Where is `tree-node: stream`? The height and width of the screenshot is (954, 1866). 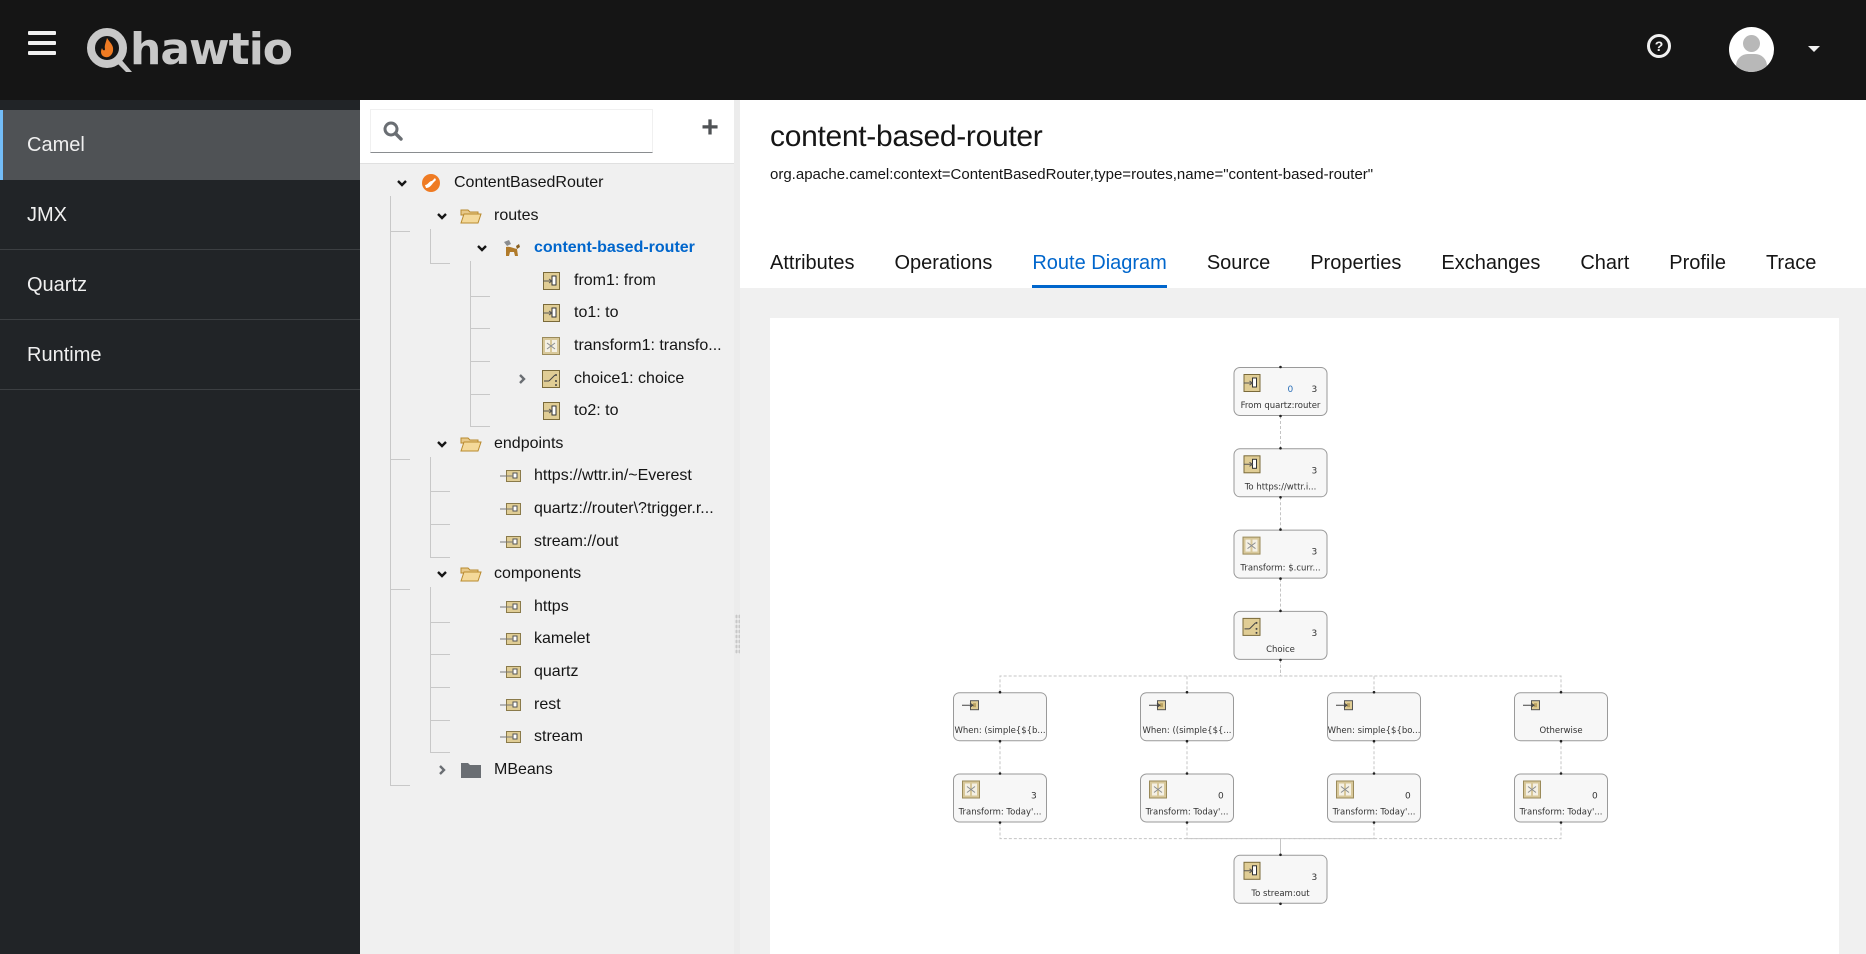
tree-node: stream is located at coordinates (528, 737).